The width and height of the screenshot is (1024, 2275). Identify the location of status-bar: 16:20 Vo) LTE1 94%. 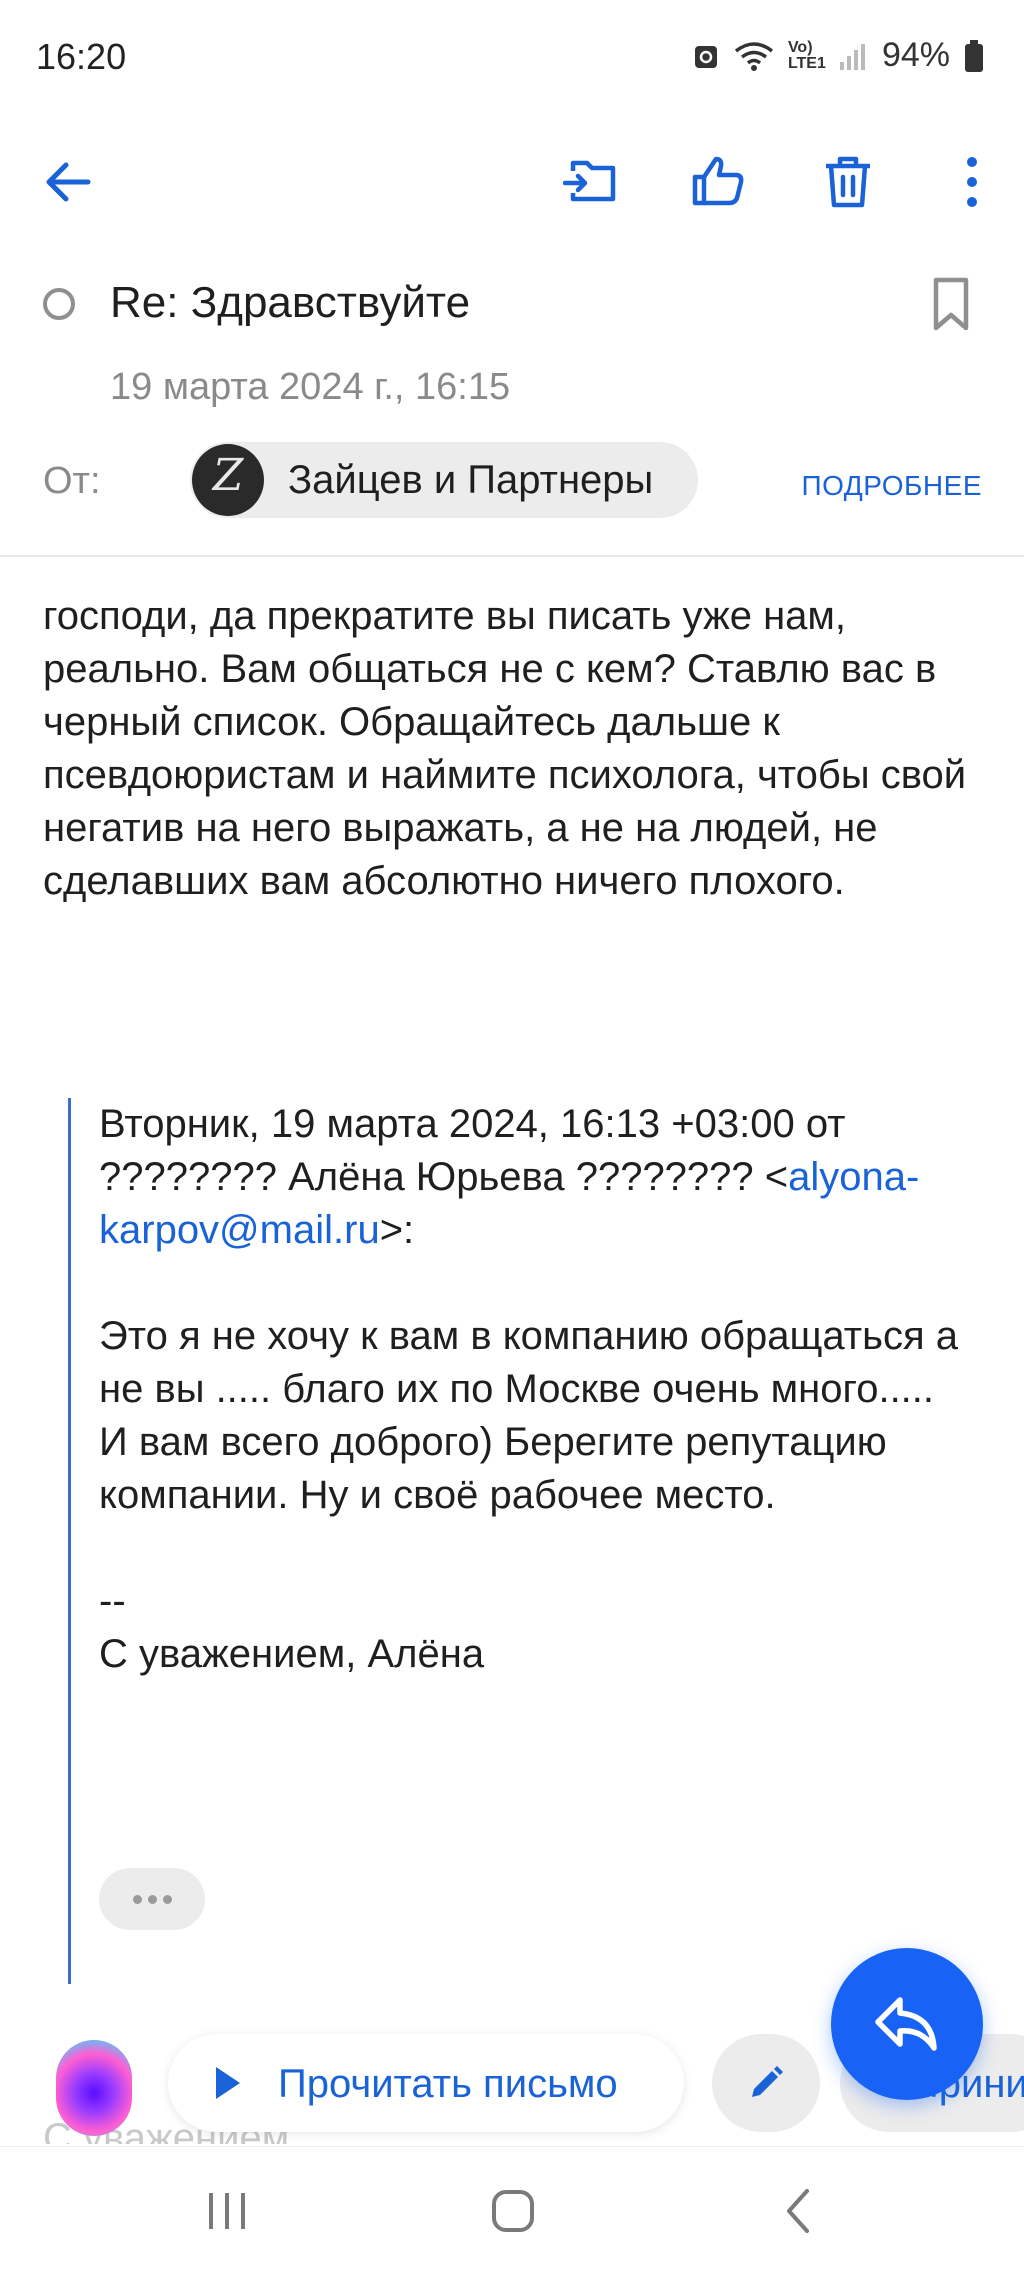
(512, 55).